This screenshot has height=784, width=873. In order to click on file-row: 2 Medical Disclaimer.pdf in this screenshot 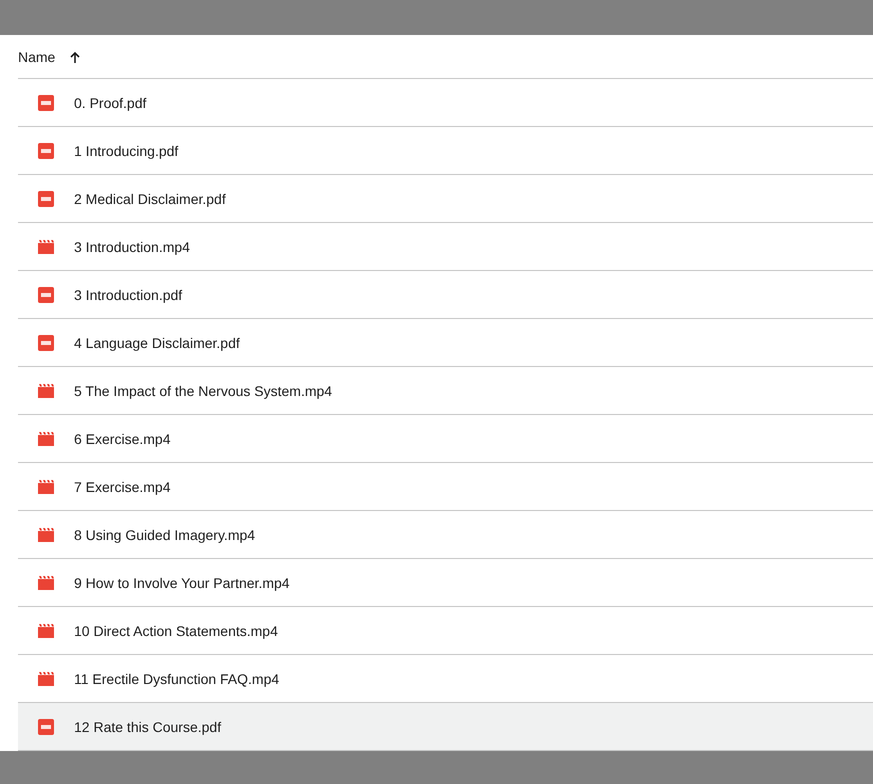, I will do `click(445, 199)`.